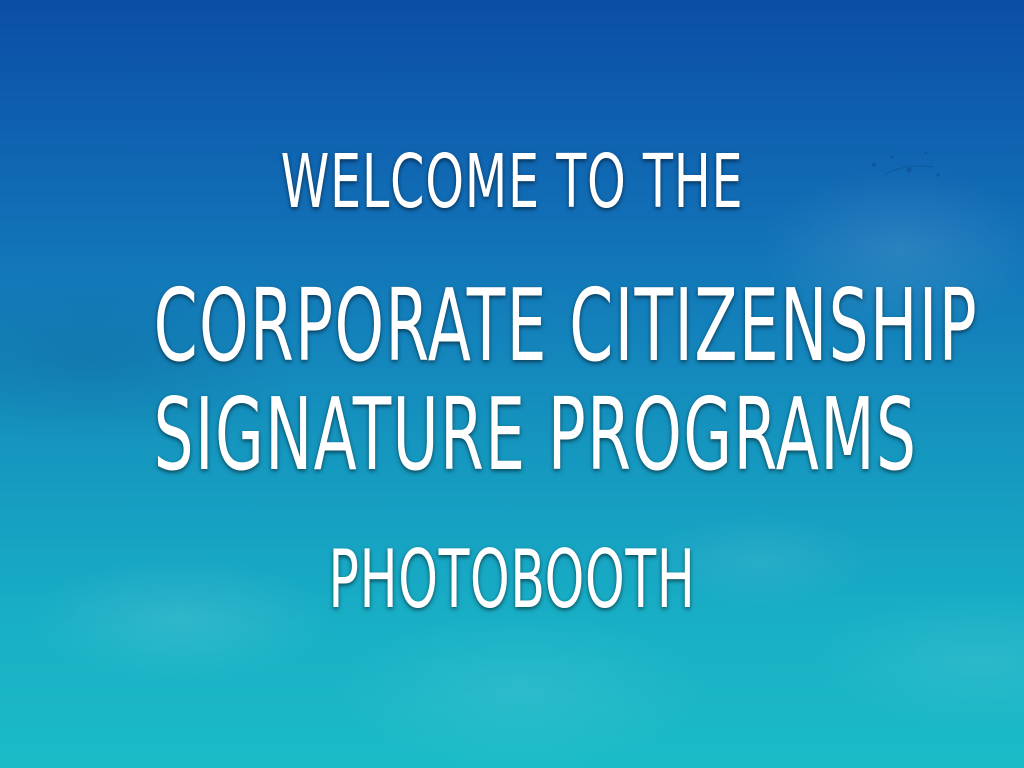  I want to click on title-line-2: SIGNATURE PROGRAMS, so click(535, 434).